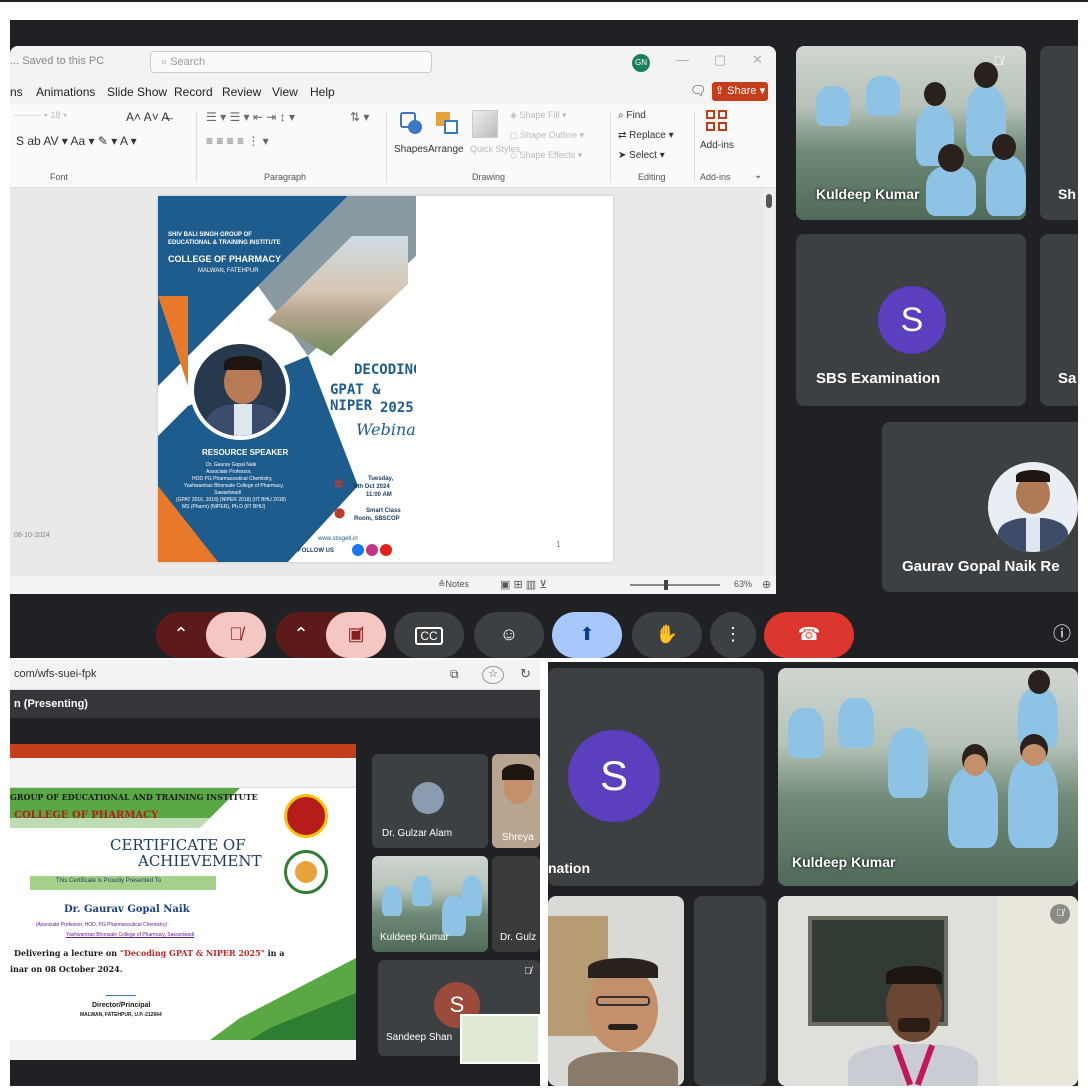  I want to click on replace-button: ⇄ Replace ▾, so click(646, 135).